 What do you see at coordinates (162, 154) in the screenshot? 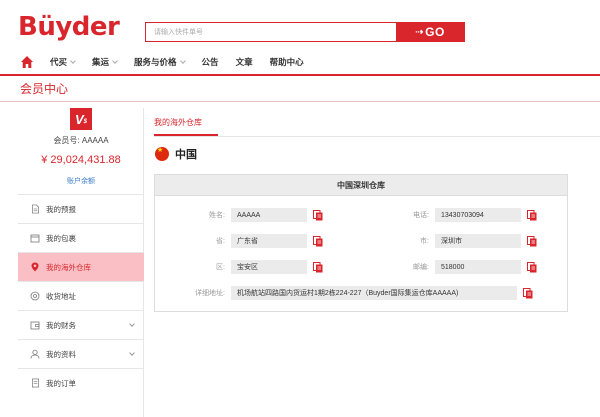
I see `china-flag-icon` at bounding box center [162, 154].